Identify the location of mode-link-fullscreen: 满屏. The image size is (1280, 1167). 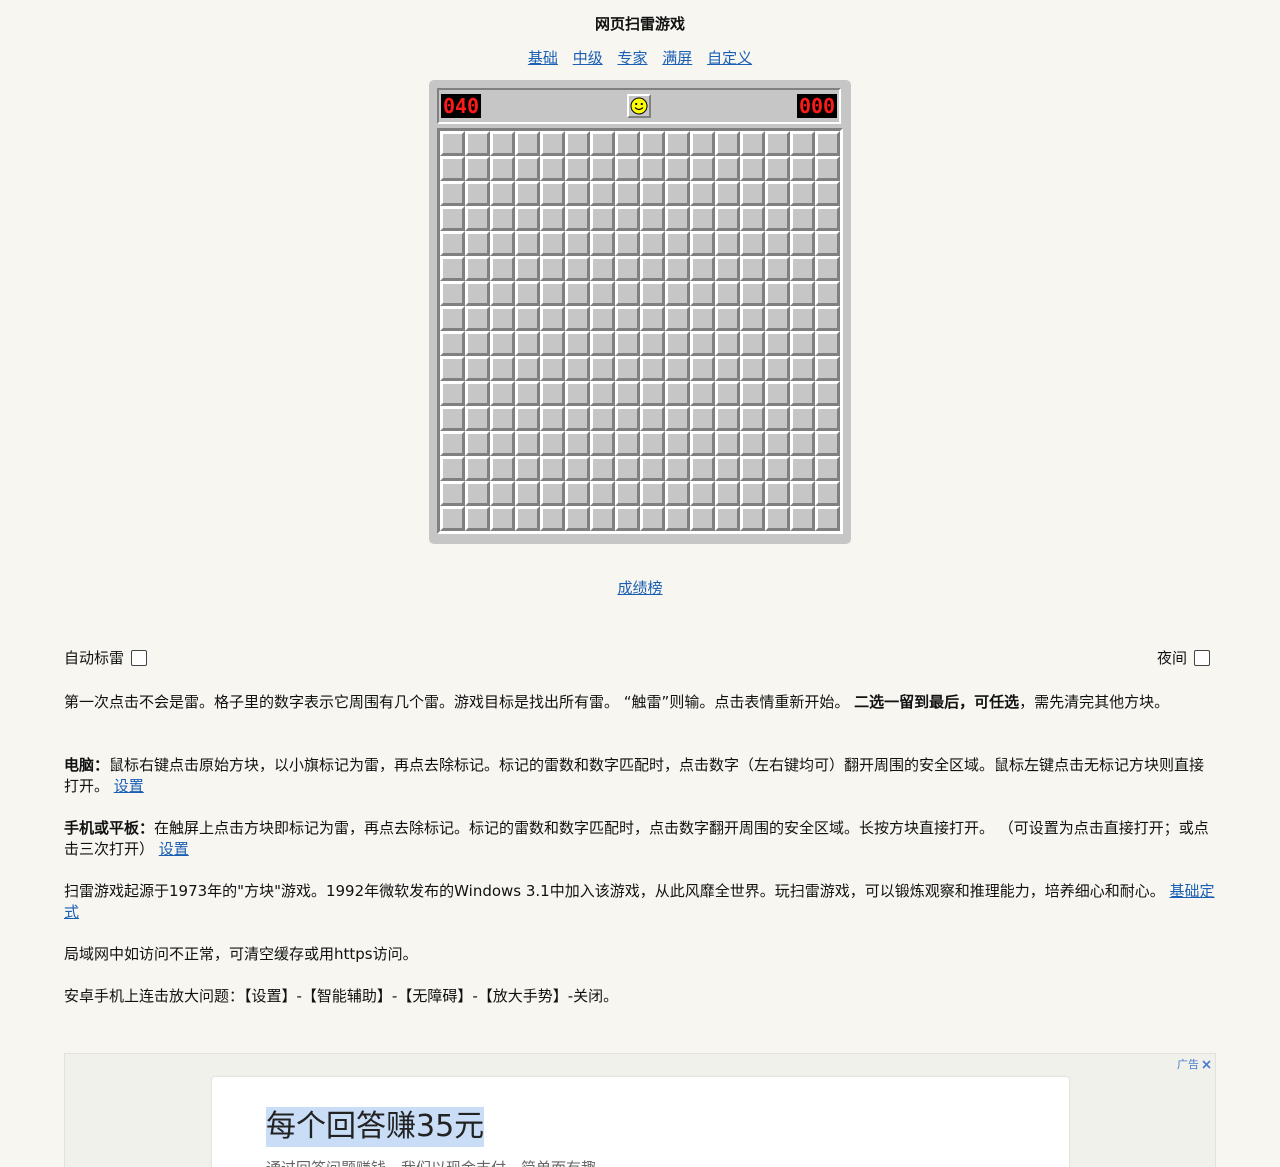
(677, 58).